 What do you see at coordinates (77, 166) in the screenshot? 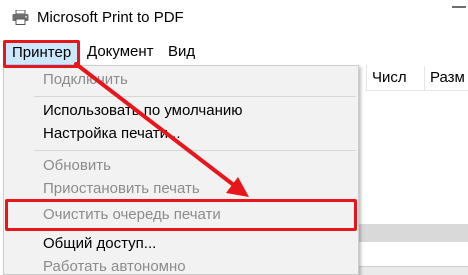
I see `menu-item-refresh: Обновить` at bounding box center [77, 166].